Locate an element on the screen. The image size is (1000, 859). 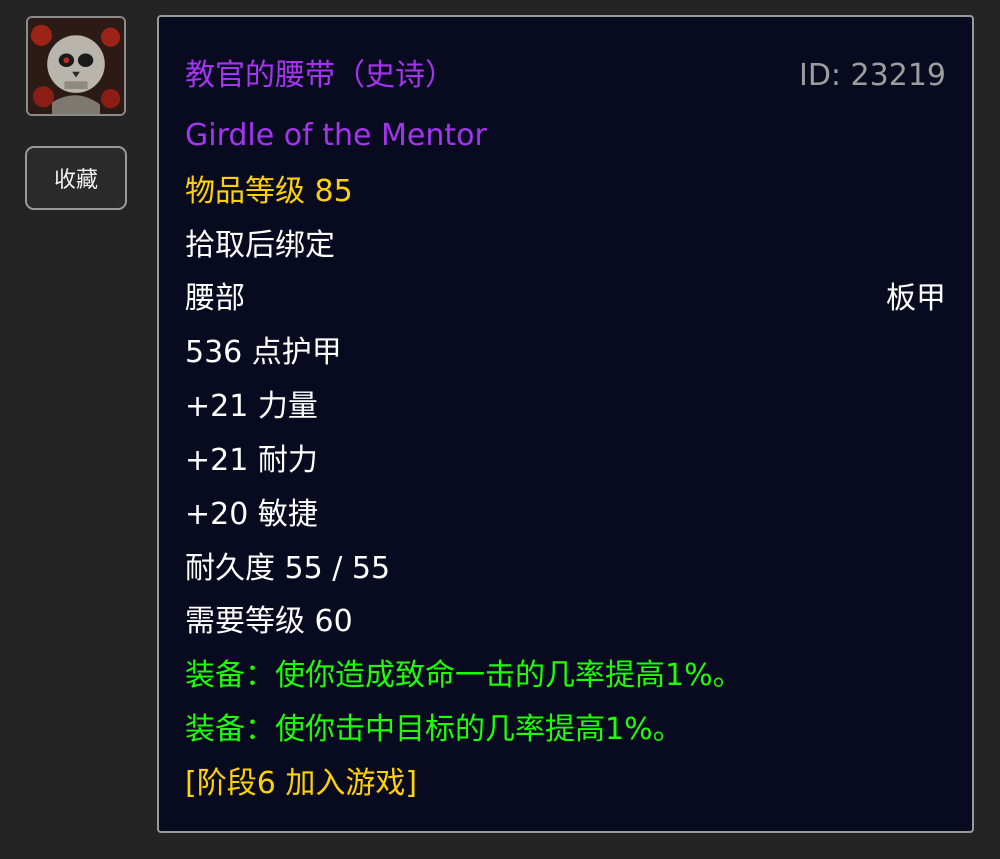
skull-armor-icon is located at coordinates (76, 66).